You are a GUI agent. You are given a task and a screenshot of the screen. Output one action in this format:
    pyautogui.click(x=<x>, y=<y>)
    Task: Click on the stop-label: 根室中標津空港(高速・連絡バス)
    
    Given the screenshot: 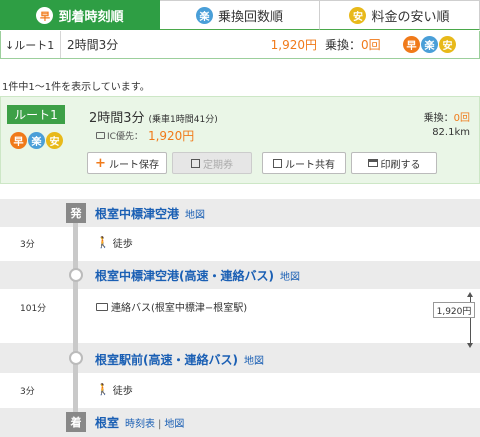 What is the action you would take?
    pyautogui.click(x=184, y=276)
    